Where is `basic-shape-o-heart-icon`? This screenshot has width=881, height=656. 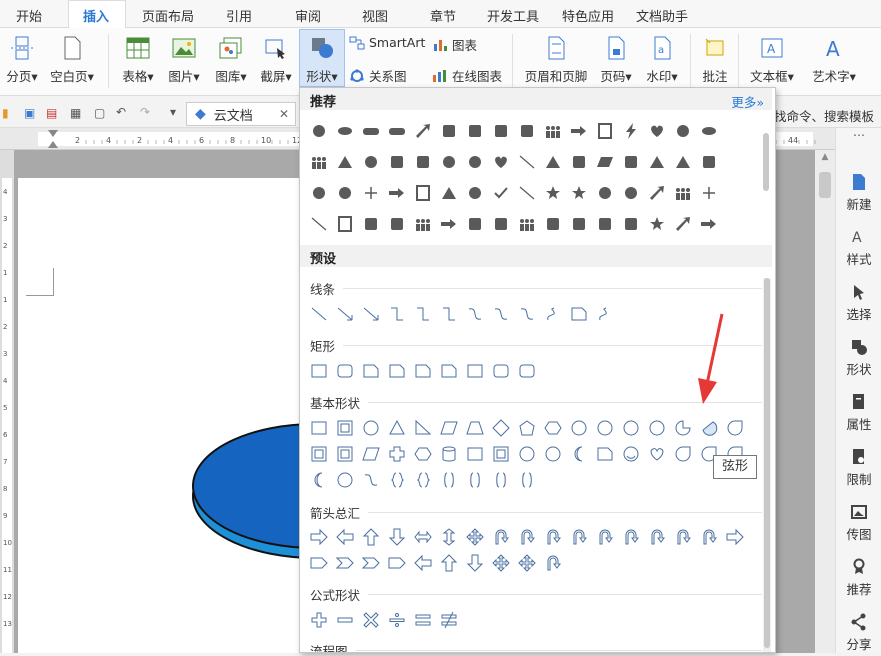 basic-shape-o-heart-icon is located at coordinates (657, 454).